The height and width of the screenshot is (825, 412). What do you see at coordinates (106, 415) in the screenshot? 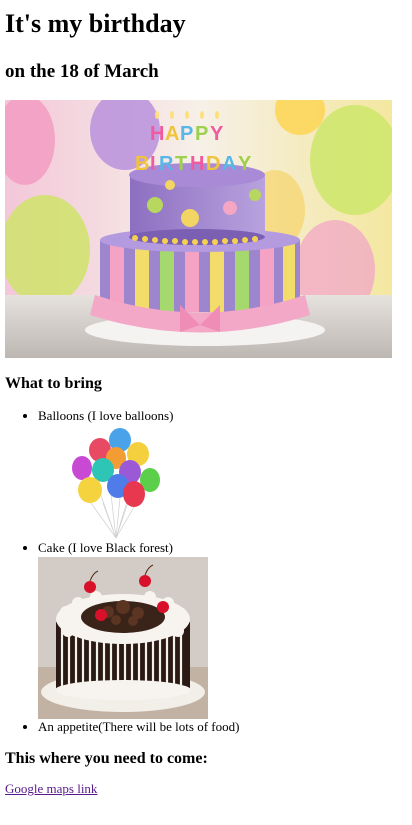
I see `list-item-label: Balloons (I love balloons)` at bounding box center [106, 415].